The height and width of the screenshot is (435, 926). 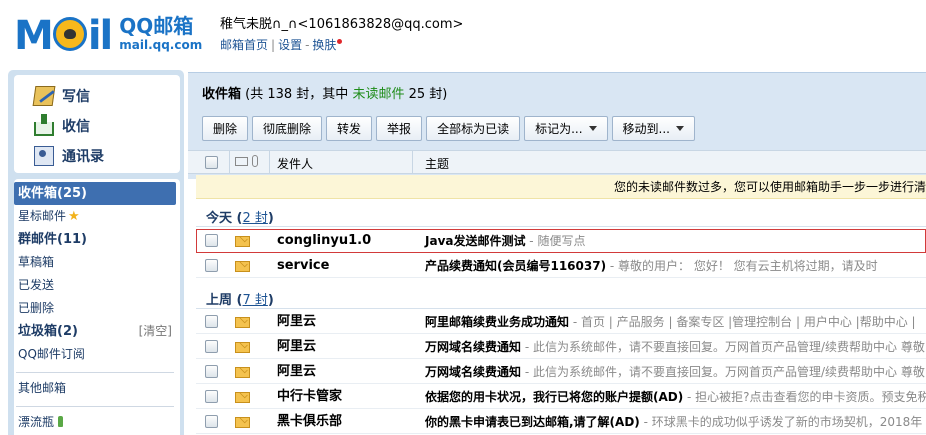 I want to click on folder-subscriptions: QQ邮件订阅, so click(x=95, y=354).